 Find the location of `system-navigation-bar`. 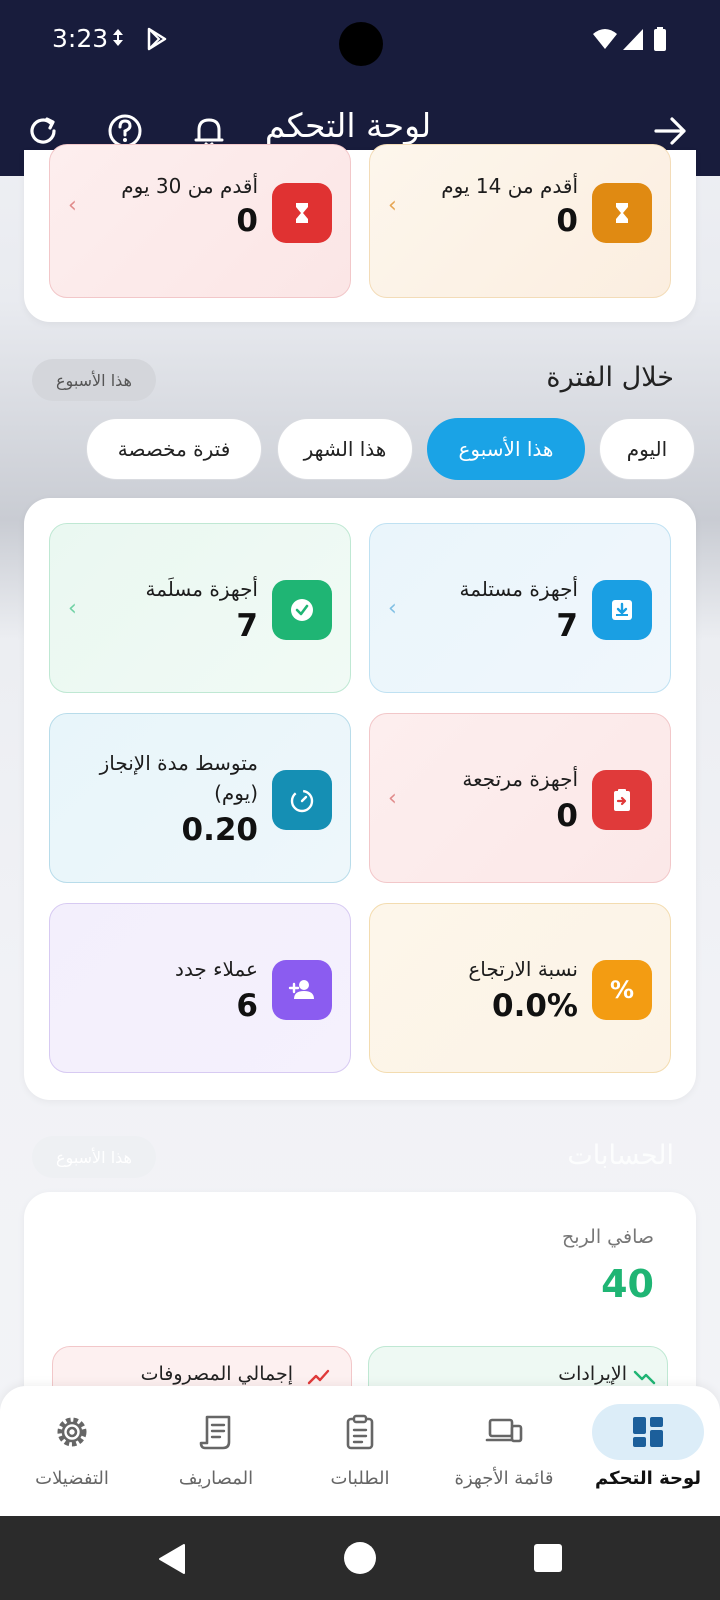

system-navigation-bar is located at coordinates (360, 1558).